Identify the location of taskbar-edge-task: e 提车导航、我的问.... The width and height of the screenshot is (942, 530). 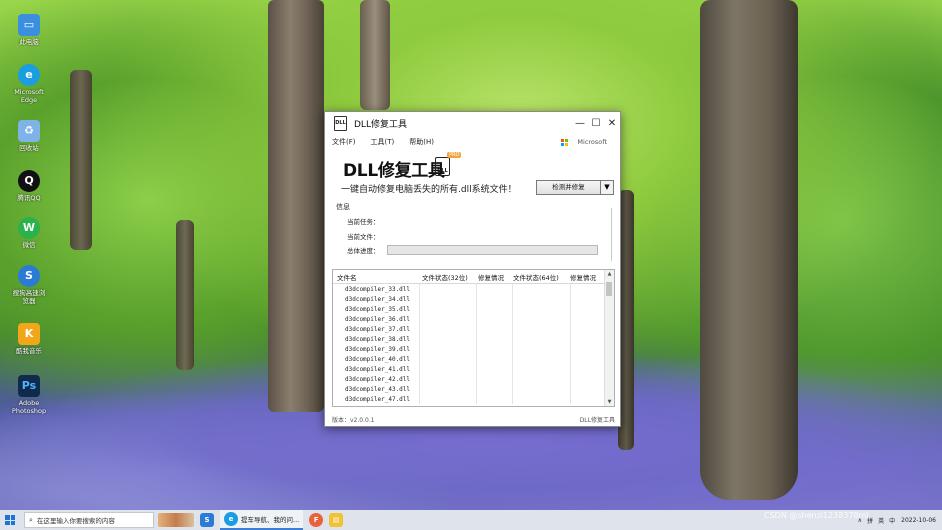
(262, 520).